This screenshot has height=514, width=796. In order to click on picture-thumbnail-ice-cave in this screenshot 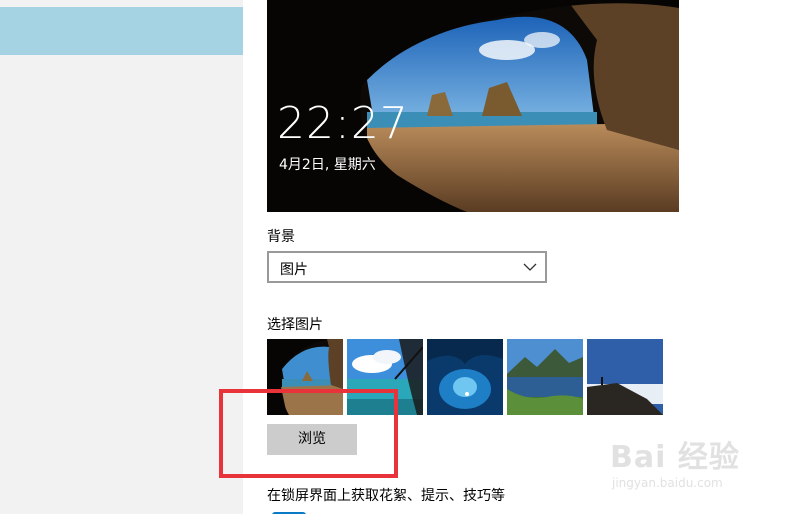, I will do `click(465, 377)`.